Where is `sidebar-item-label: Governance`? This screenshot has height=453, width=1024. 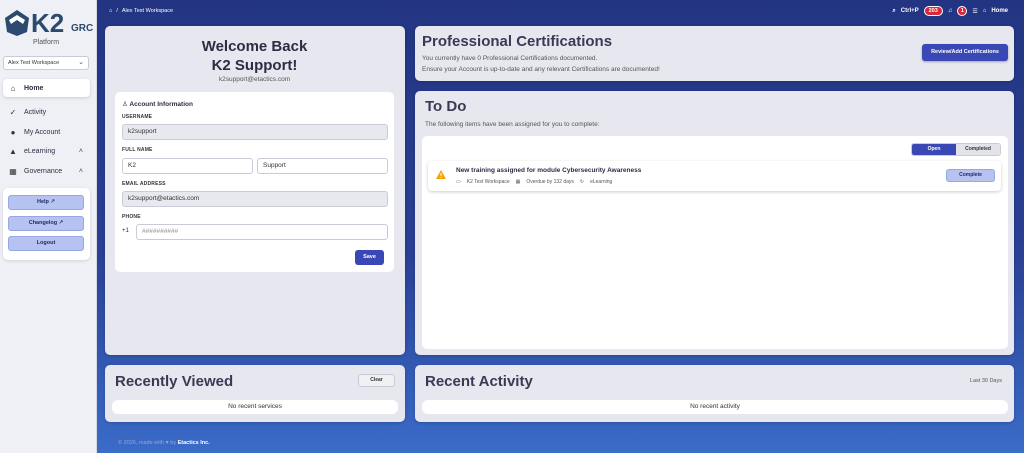
sidebar-item-label: Governance is located at coordinates (43, 171).